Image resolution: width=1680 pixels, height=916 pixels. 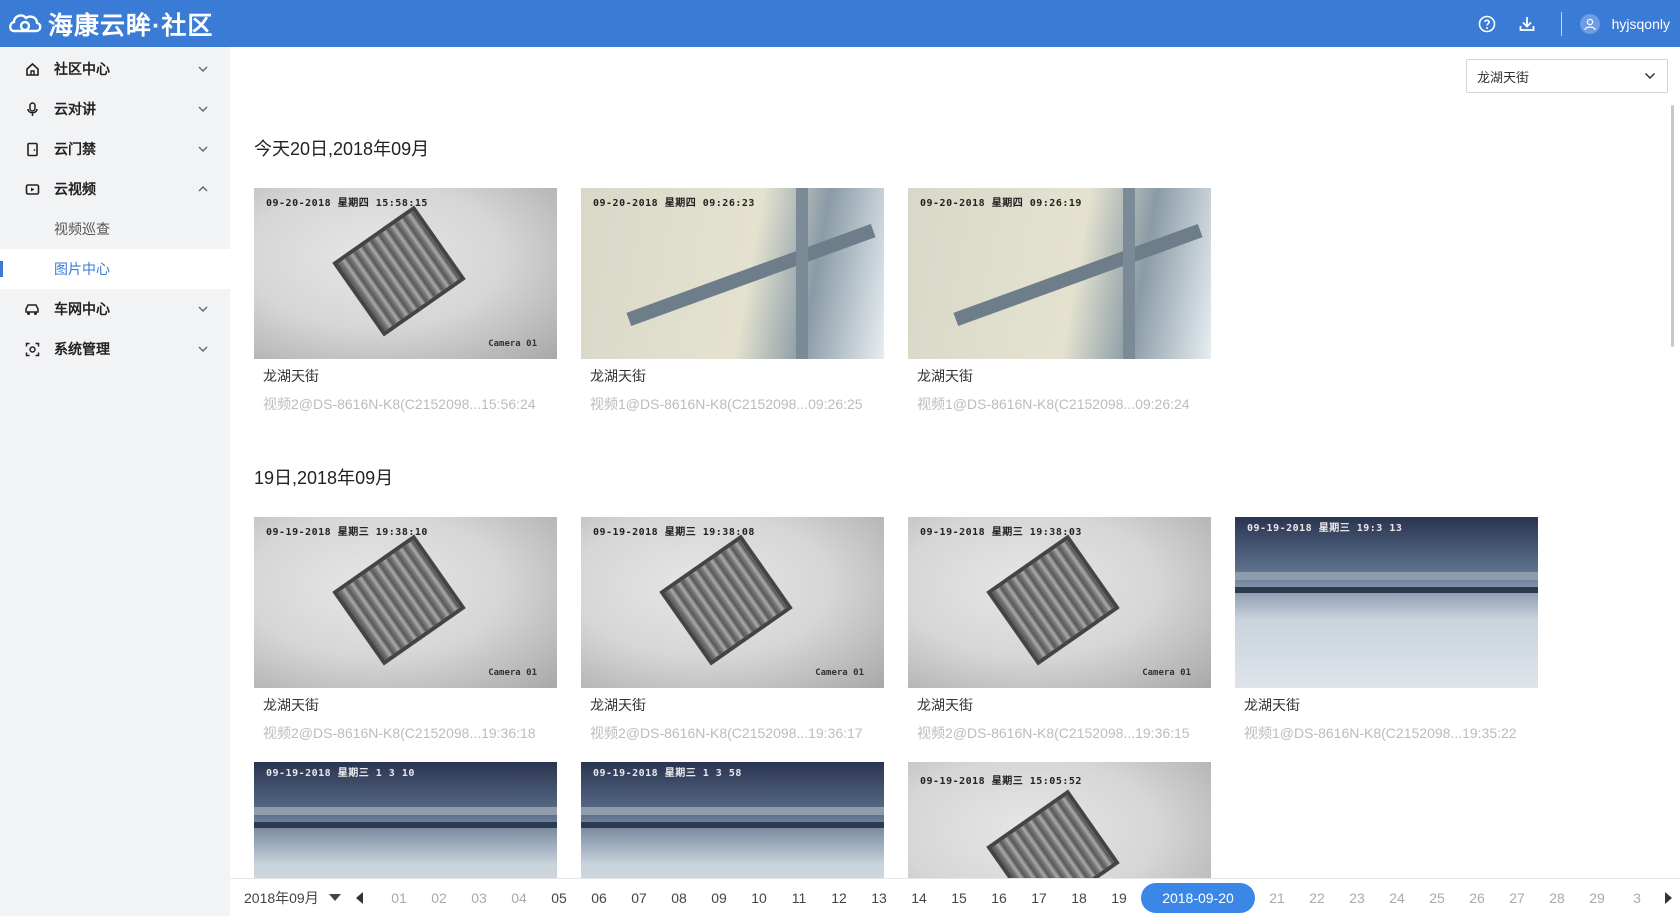 I want to click on day-item: 24, so click(x=1397, y=898).